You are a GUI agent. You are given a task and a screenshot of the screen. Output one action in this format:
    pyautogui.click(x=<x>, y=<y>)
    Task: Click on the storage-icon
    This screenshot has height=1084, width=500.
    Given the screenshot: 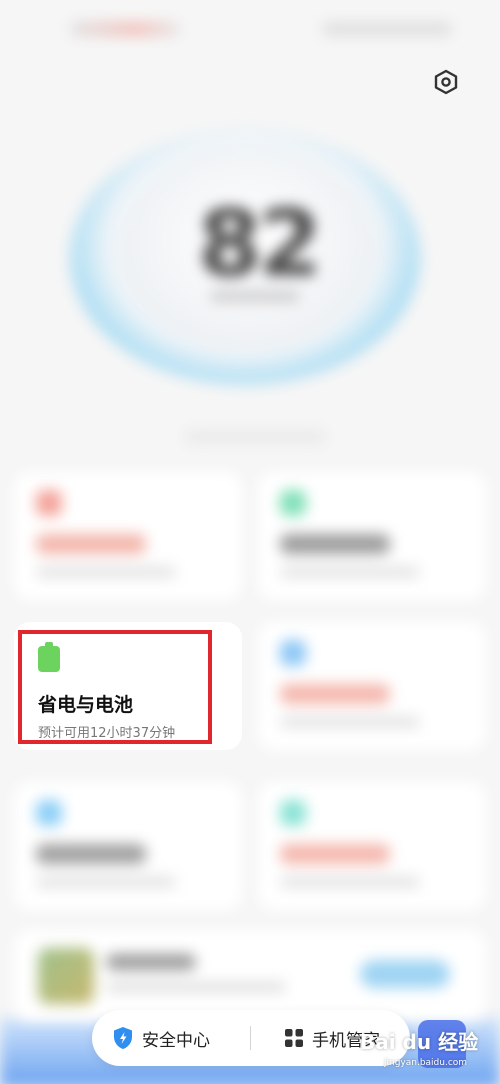 What is the action you would take?
    pyautogui.click(x=293, y=503)
    